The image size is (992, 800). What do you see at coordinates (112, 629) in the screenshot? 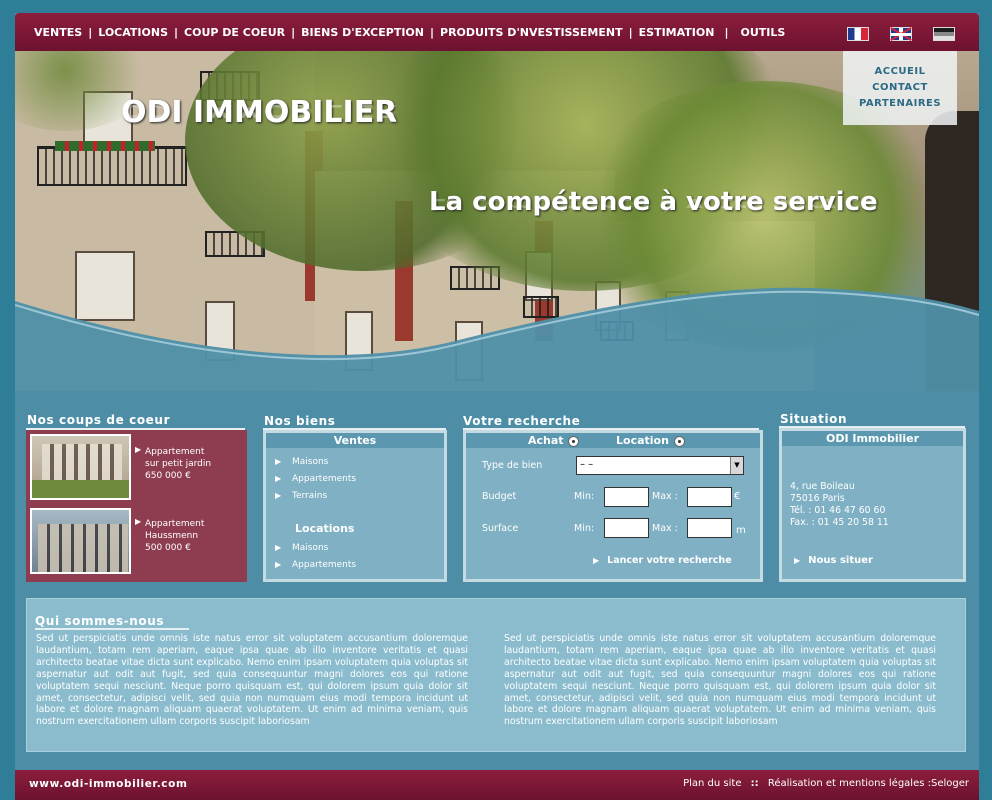
I see `qui-title-underline` at bounding box center [112, 629].